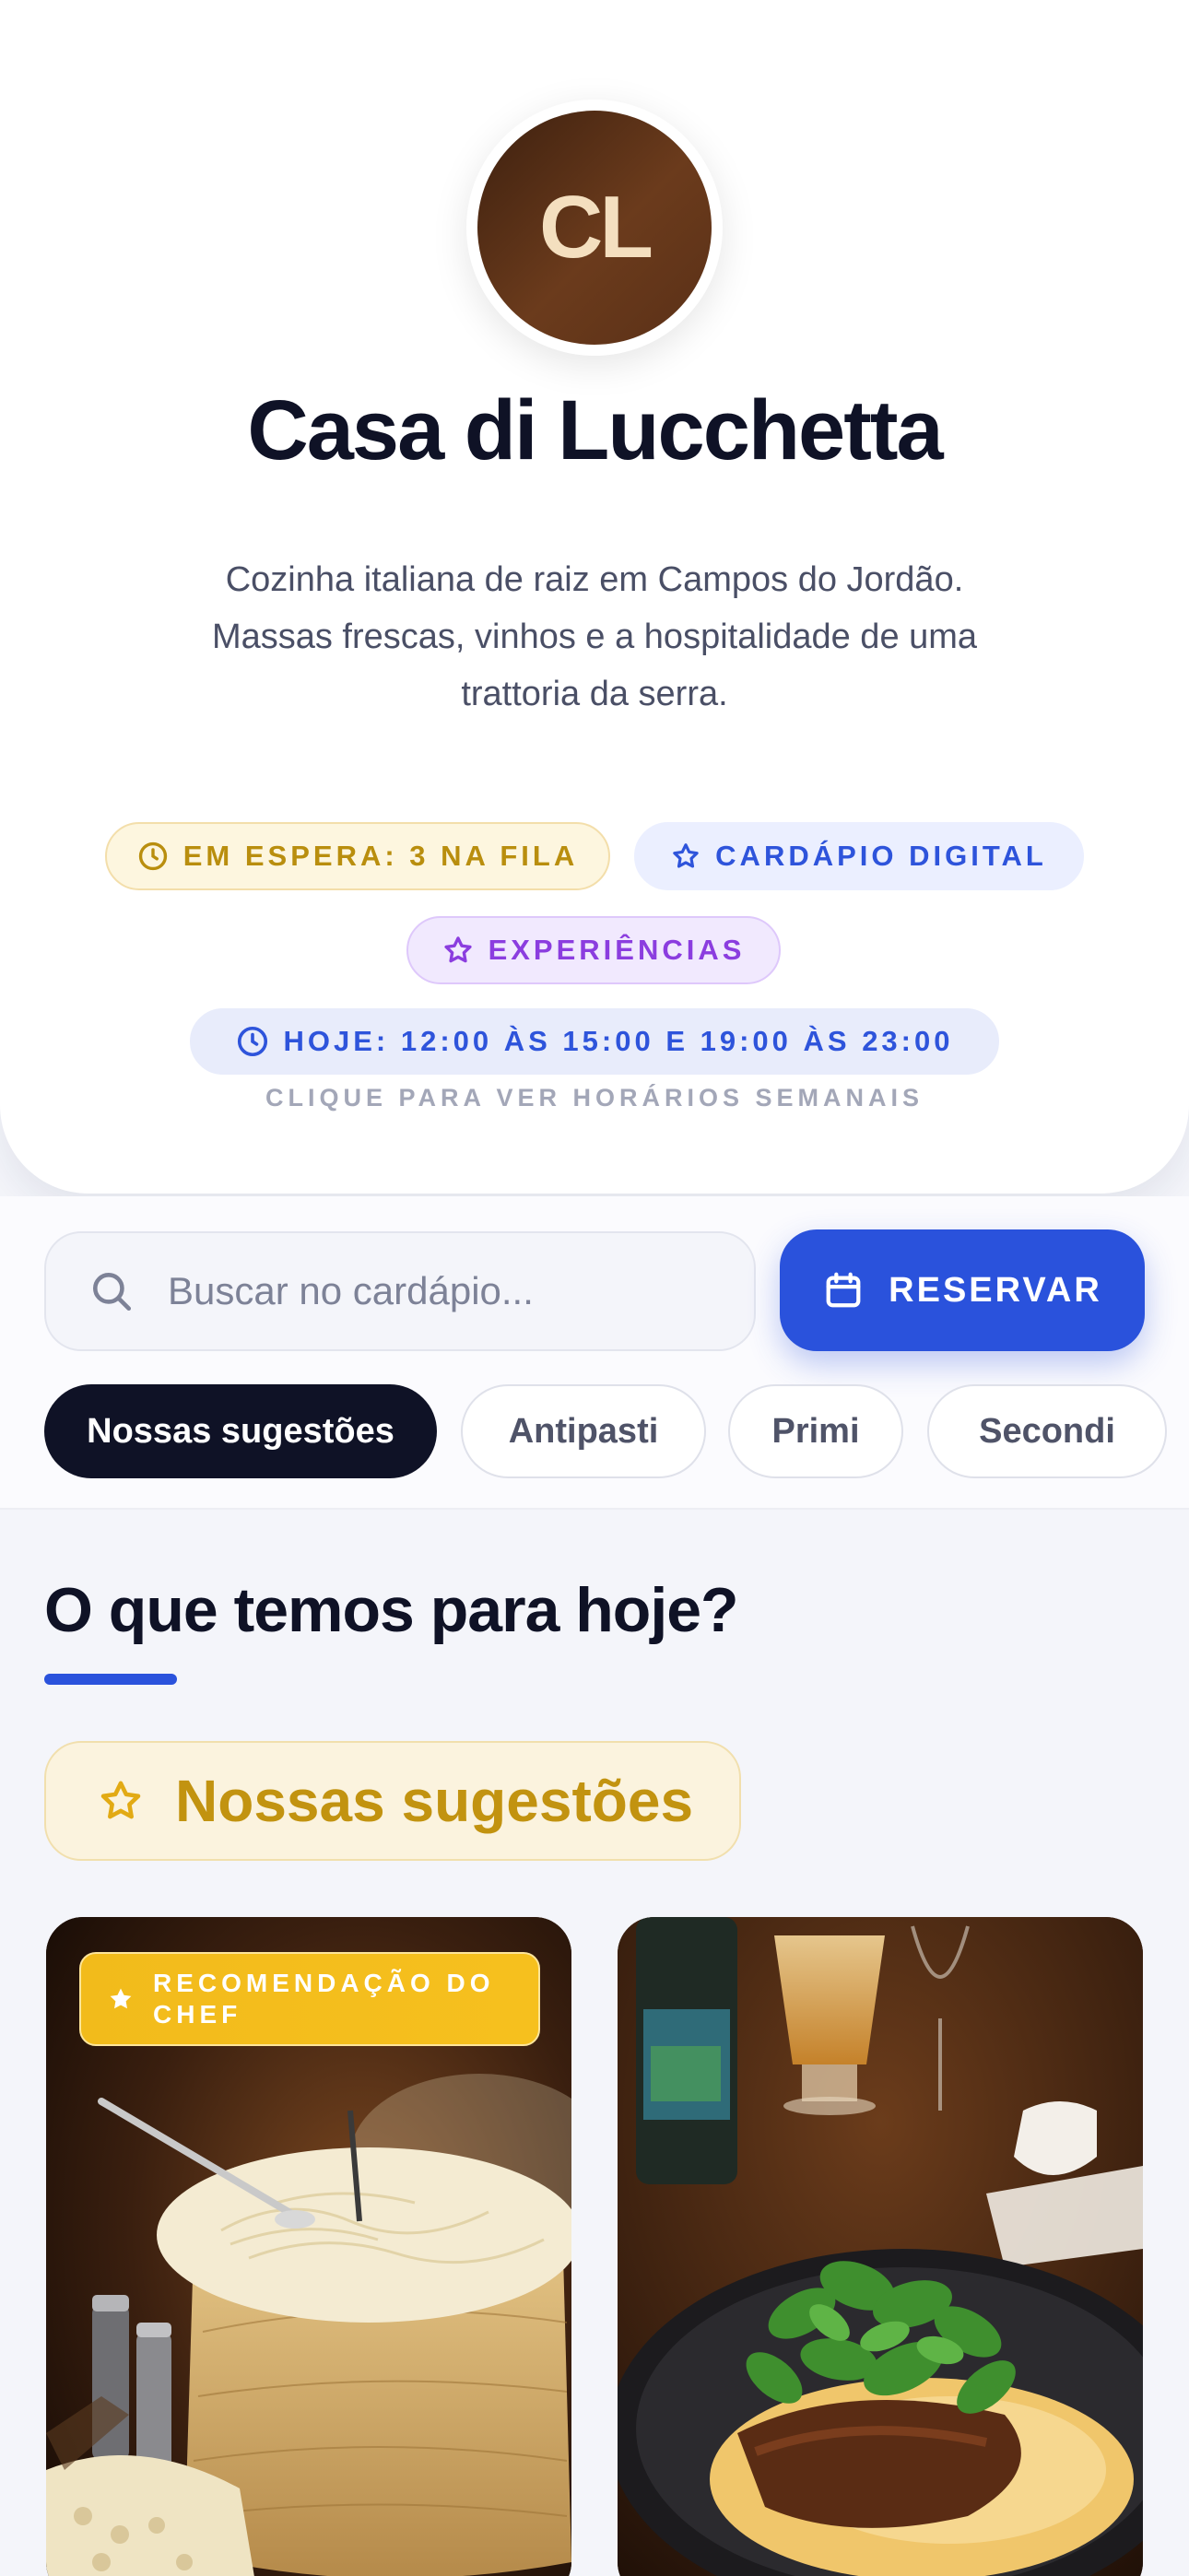 The height and width of the screenshot is (2576, 1189). I want to click on reserve-label: RESERVAR, so click(996, 1290).